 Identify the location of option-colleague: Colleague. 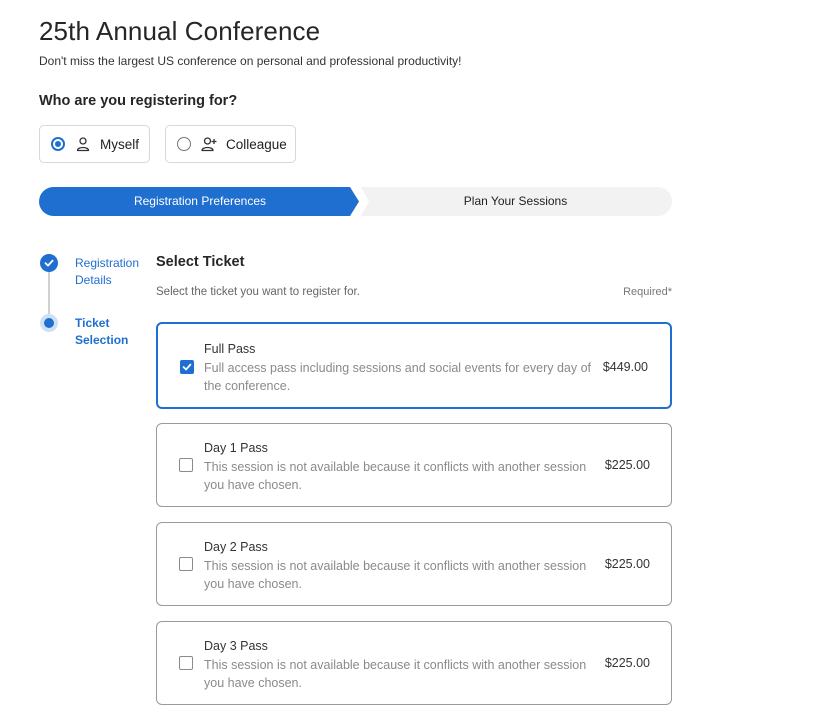
(230, 144).